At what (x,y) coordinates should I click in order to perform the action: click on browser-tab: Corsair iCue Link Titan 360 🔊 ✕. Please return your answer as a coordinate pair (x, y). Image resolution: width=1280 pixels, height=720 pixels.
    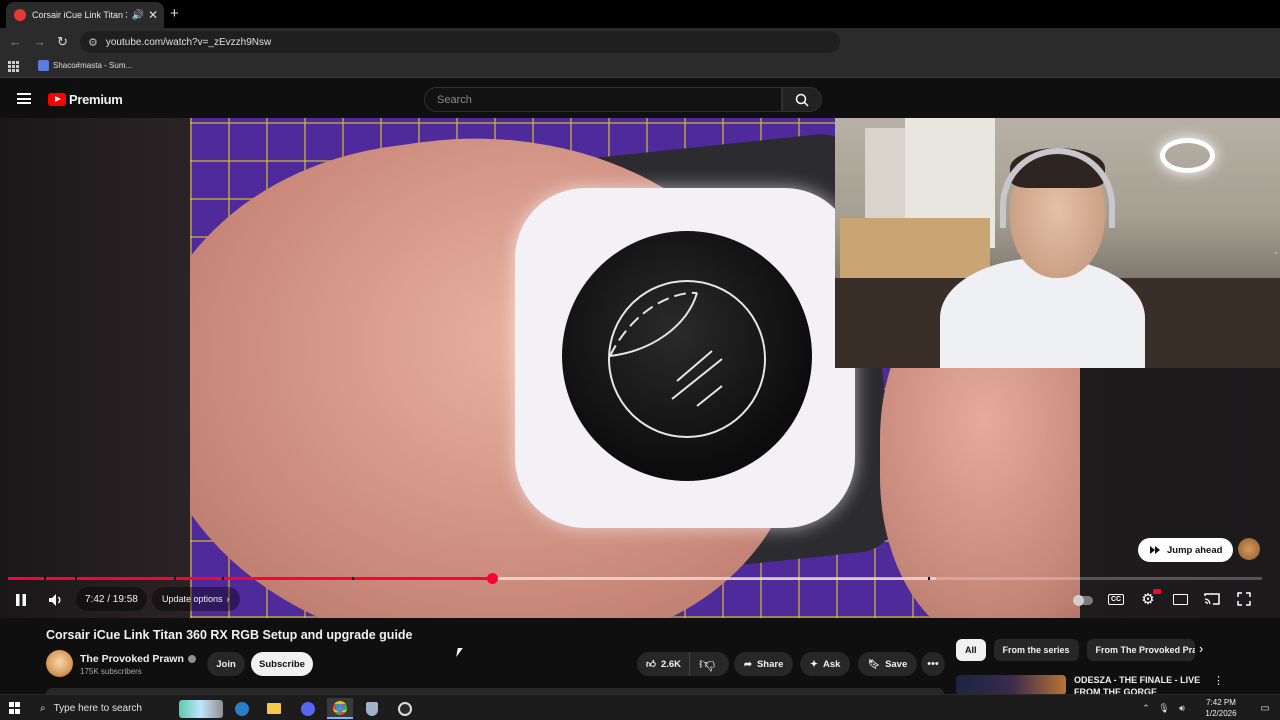
    Looking at the image, I should click on (85, 15).